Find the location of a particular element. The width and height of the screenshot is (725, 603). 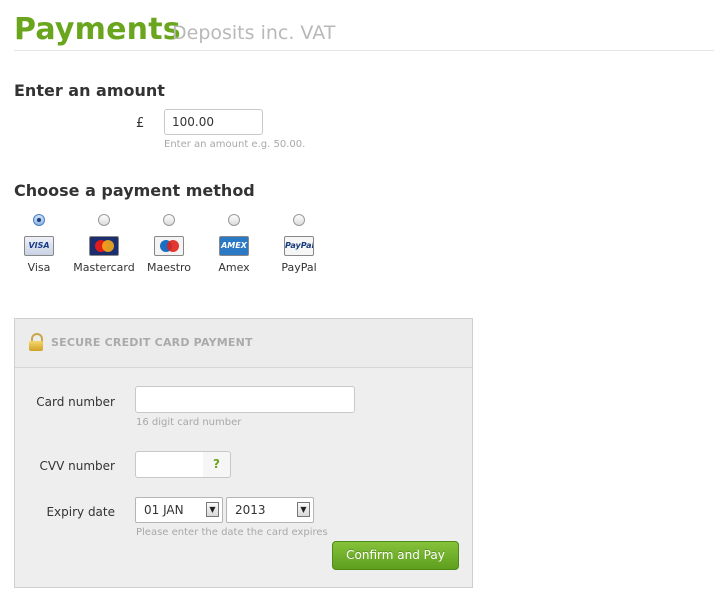

amex-icon: AMEX is located at coordinates (234, 246).